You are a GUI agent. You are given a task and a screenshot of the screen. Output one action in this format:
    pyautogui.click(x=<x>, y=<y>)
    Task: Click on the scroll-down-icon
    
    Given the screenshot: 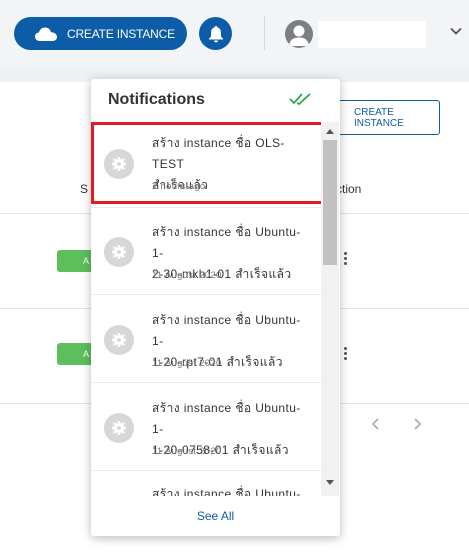 What is the action you would take?
    pyautogui.click(x=330, y=483)
    